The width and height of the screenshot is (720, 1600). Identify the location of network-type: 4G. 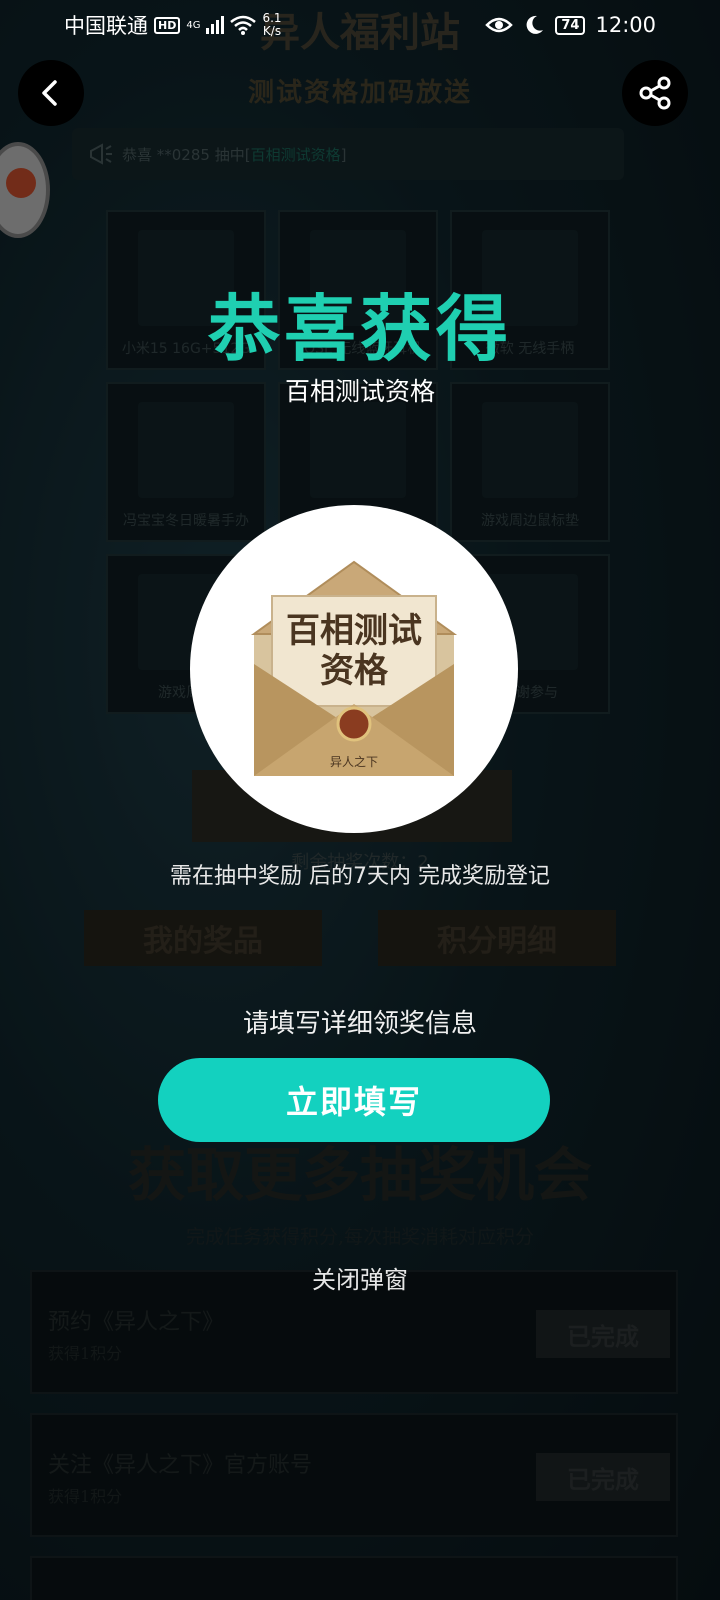
(193, 25).